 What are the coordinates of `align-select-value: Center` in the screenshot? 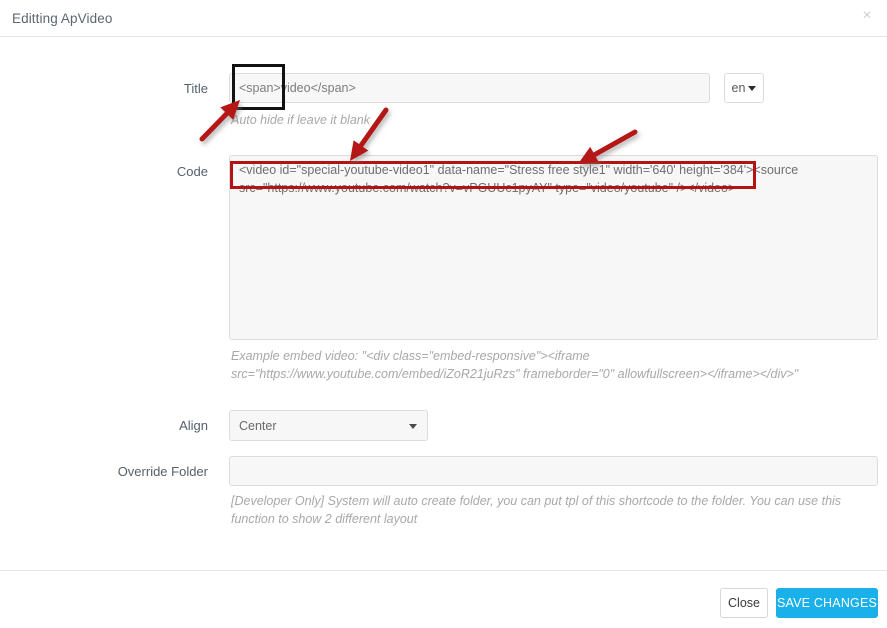 It's located at (258, 425).